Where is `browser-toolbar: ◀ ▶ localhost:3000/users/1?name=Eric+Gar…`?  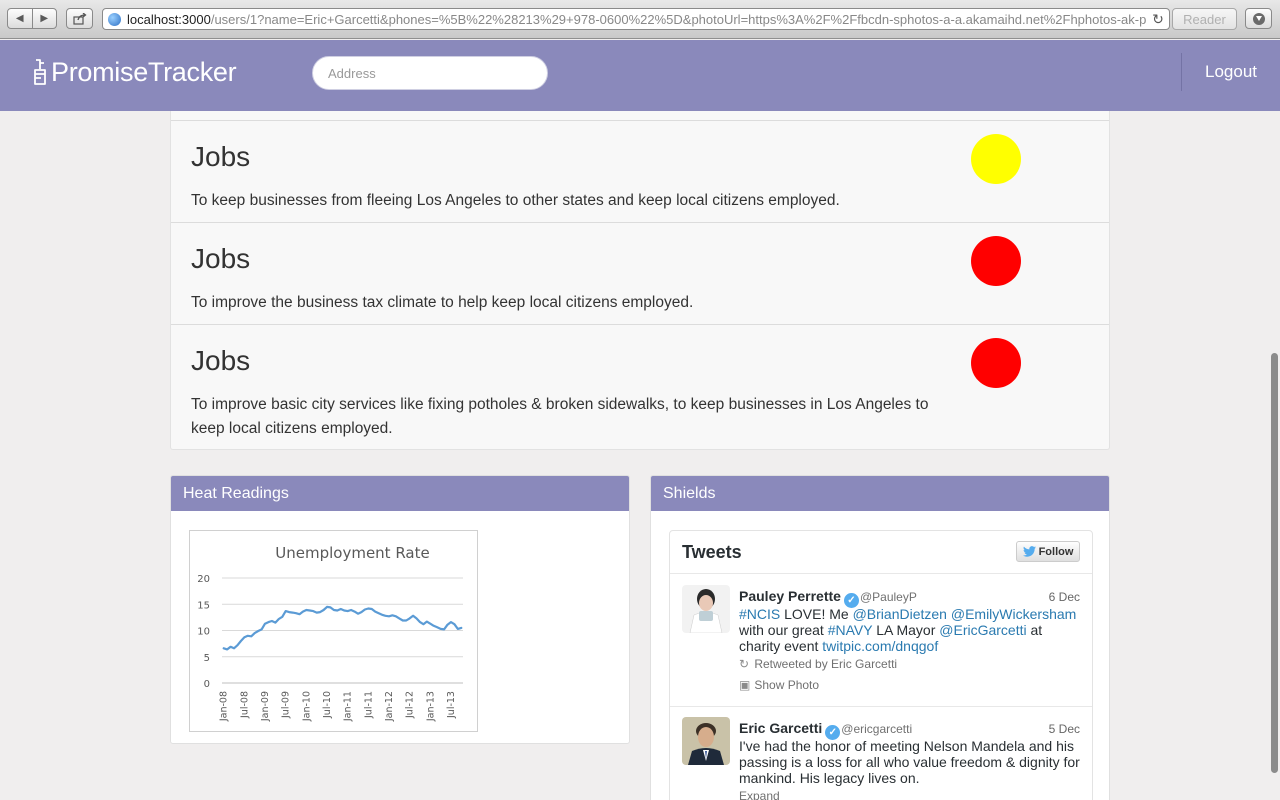
browser-toolbar: ◀ ▶ localhost:3000/users/1?name=Eric+Gar… is located at coordinates (640, 19).